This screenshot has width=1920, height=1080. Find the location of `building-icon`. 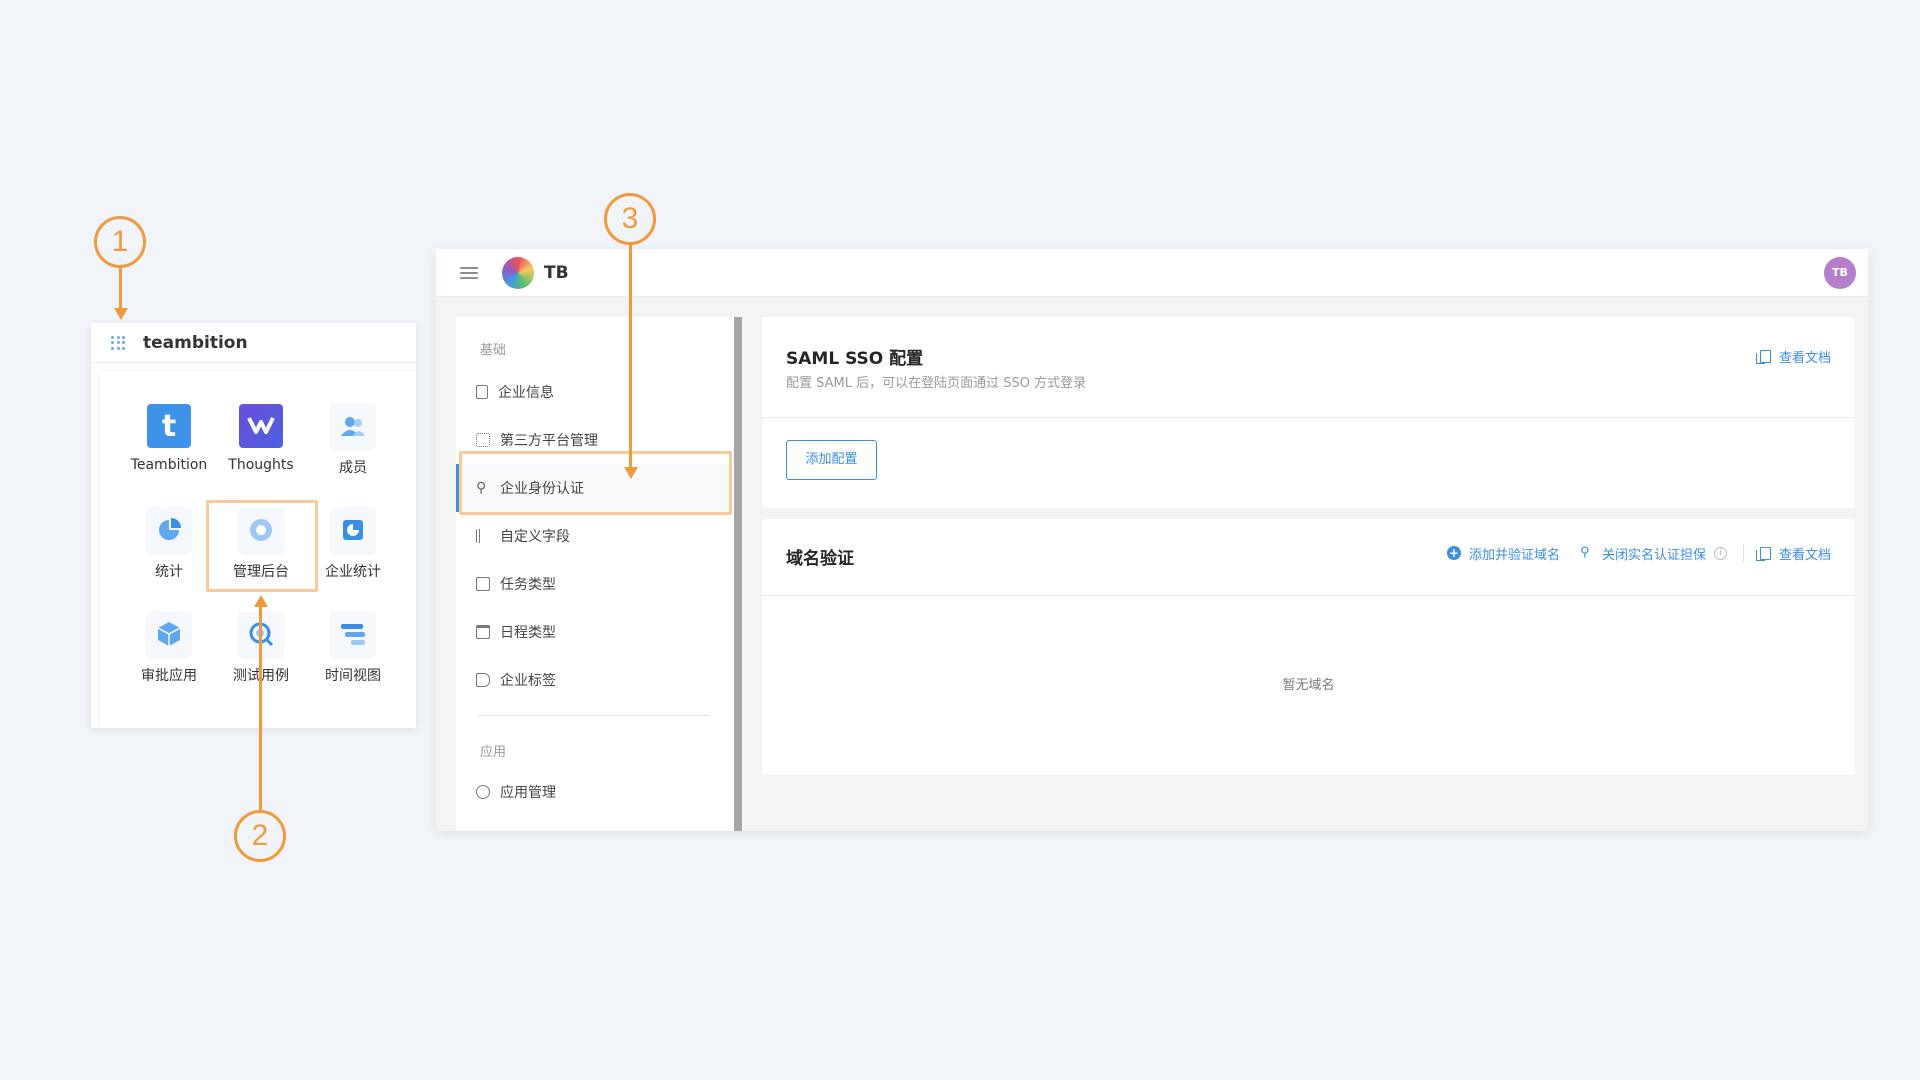

building-icon is located at coordinates (482, 392).